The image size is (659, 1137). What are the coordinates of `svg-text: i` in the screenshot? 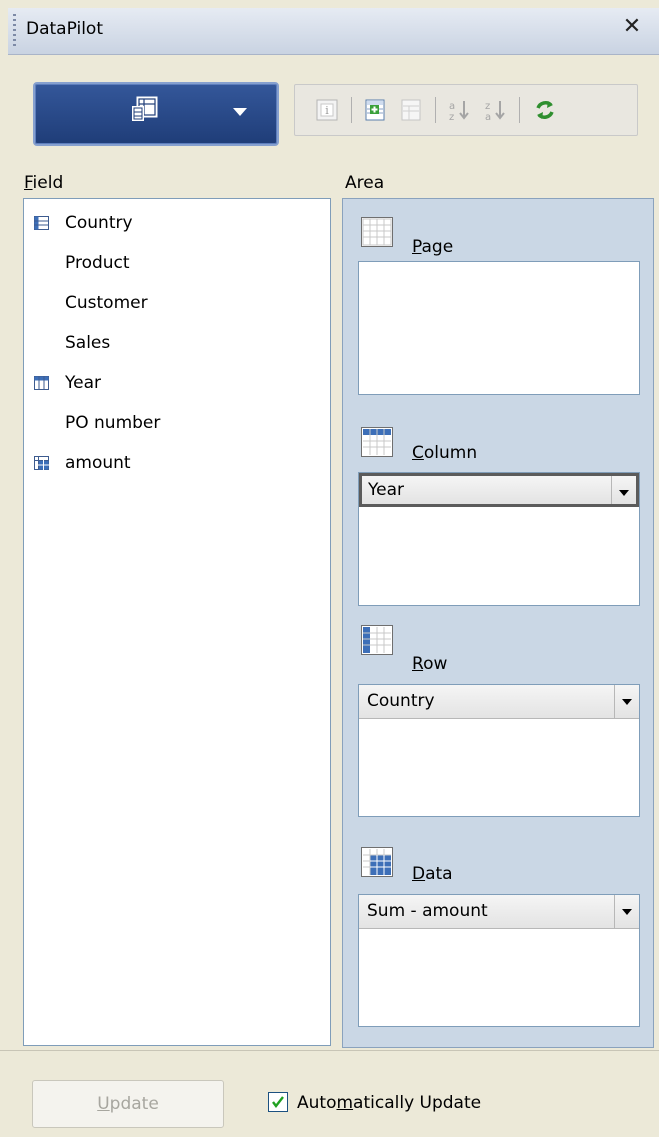 It's located at (327, 110).